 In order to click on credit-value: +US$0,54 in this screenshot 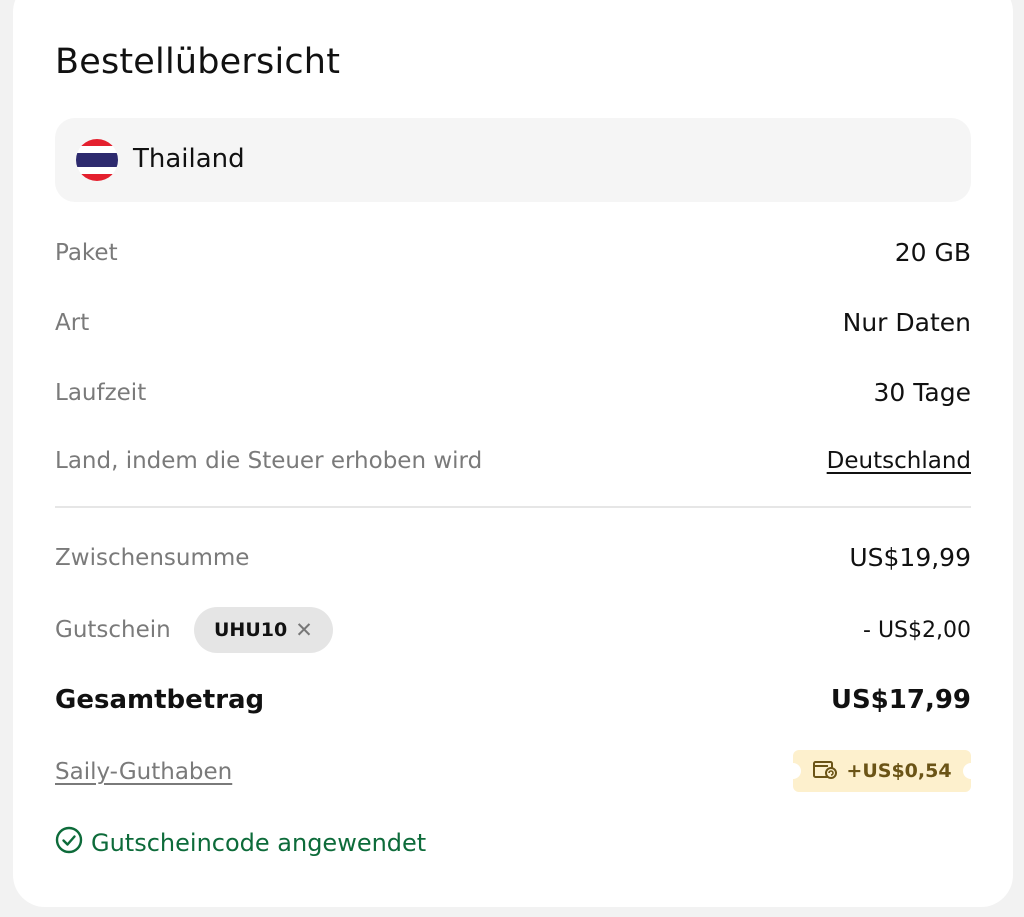, I will do `click(899, 771)`.